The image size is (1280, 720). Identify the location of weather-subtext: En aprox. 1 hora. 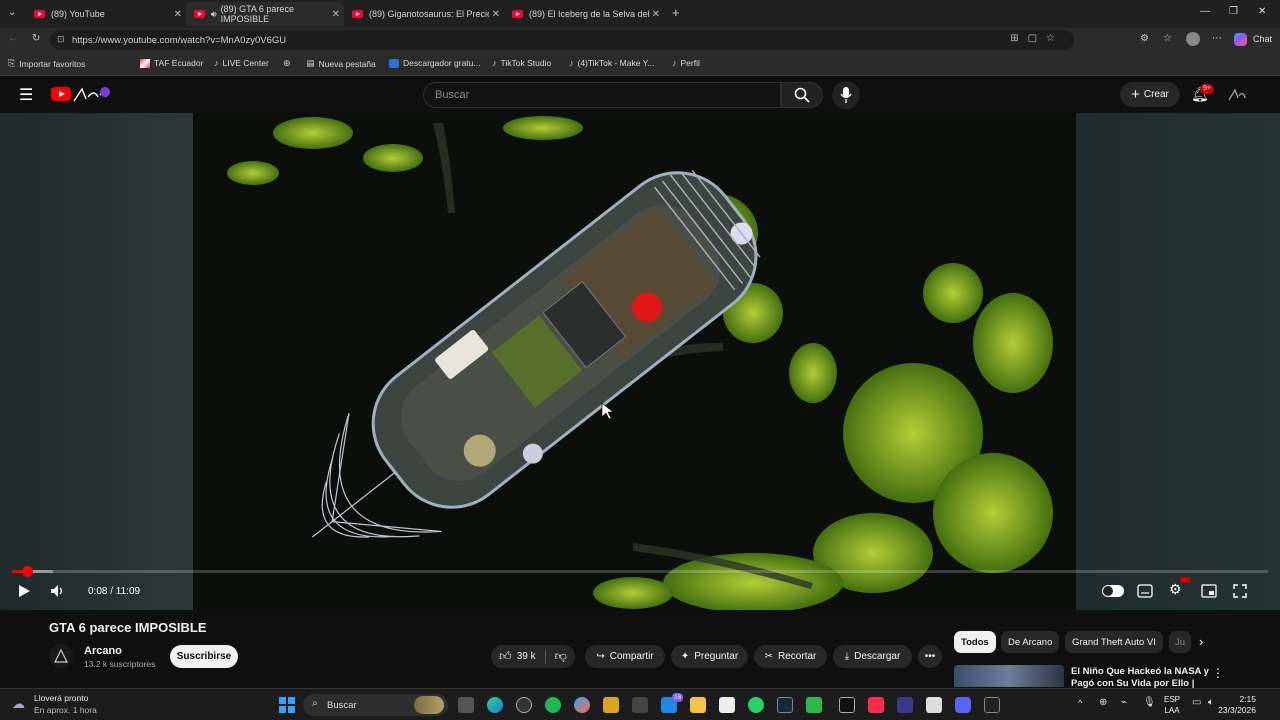
(65, 710).